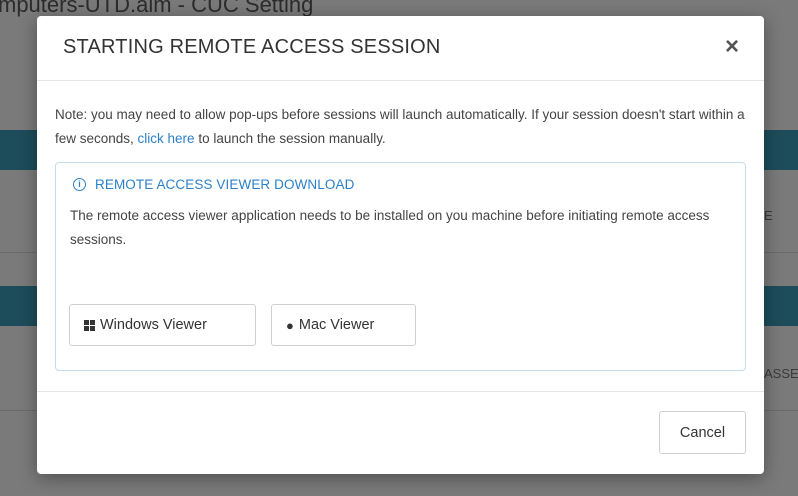 This screenshot has height=496, width=798. I want to click on close-icon: ×, so click(731, 46).